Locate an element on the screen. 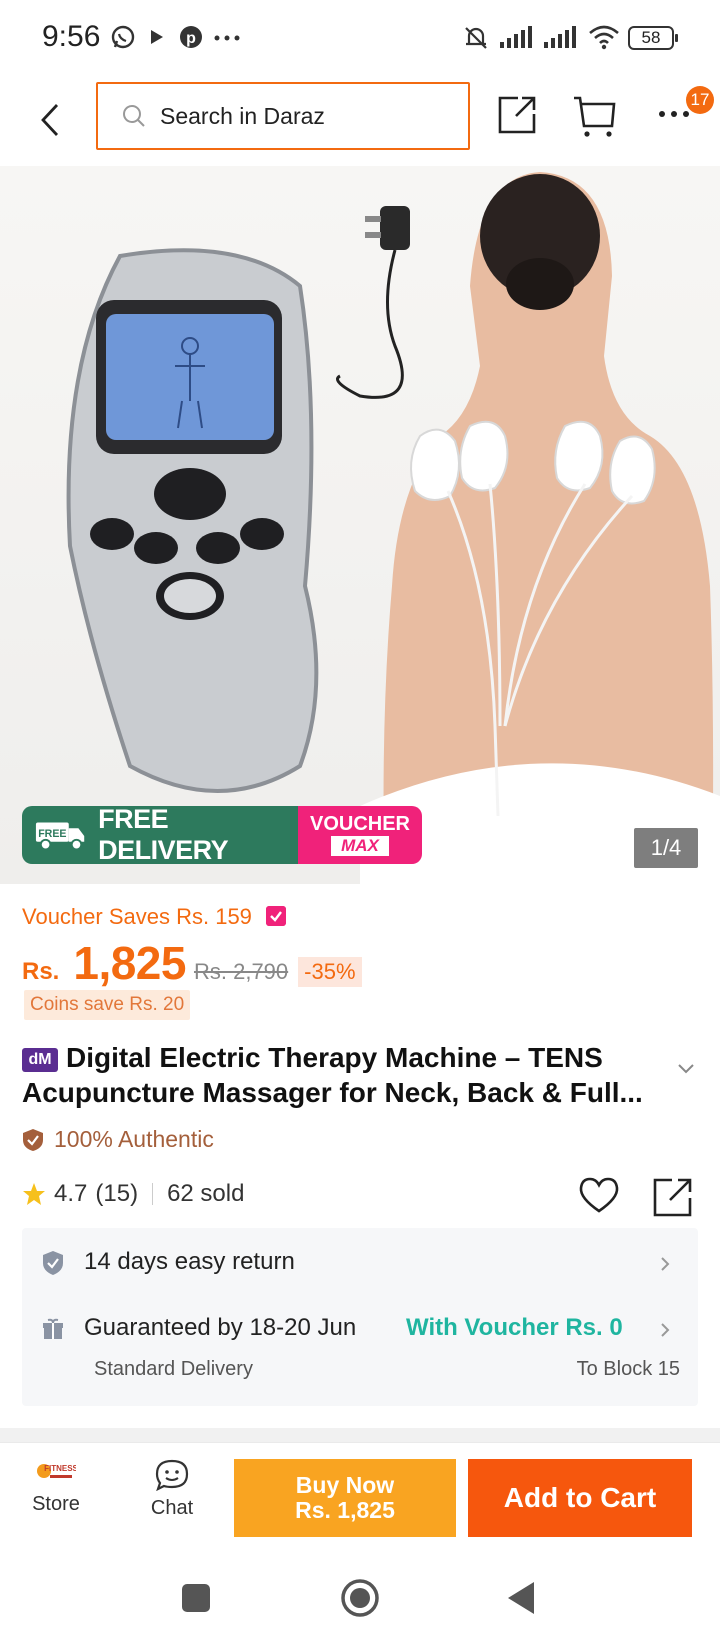  whatsapp-icon is located at coordinates (123, 37).